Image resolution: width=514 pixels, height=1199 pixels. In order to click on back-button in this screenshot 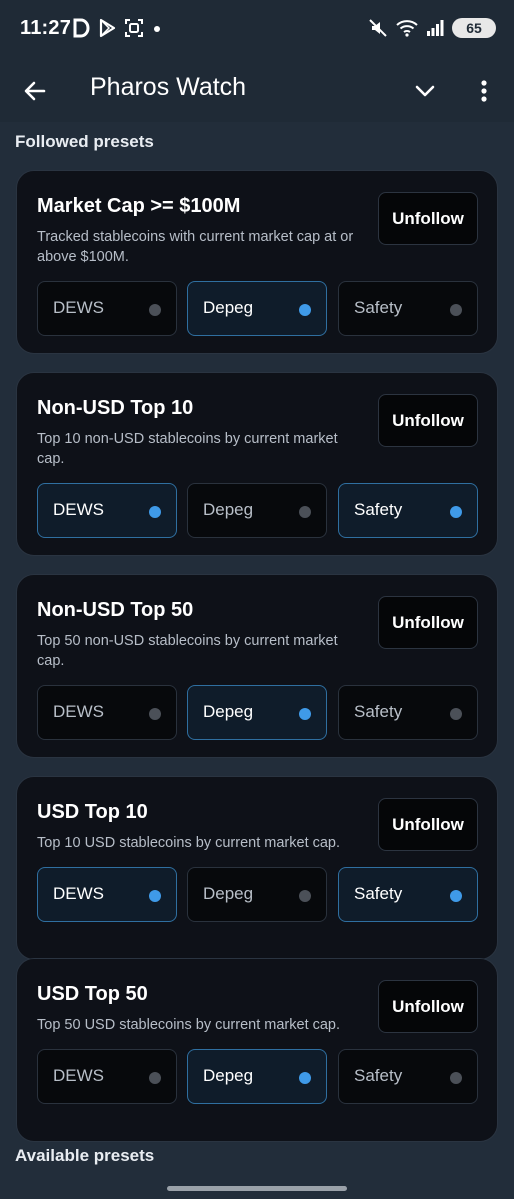, I will do `click(35, 91)`.